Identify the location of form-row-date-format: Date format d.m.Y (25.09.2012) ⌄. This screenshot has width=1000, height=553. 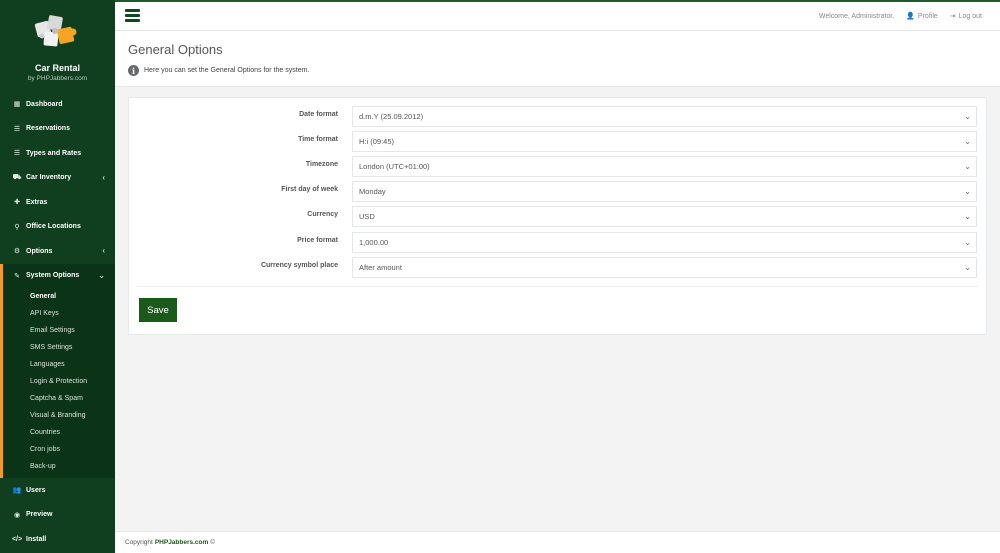
(558, 116).